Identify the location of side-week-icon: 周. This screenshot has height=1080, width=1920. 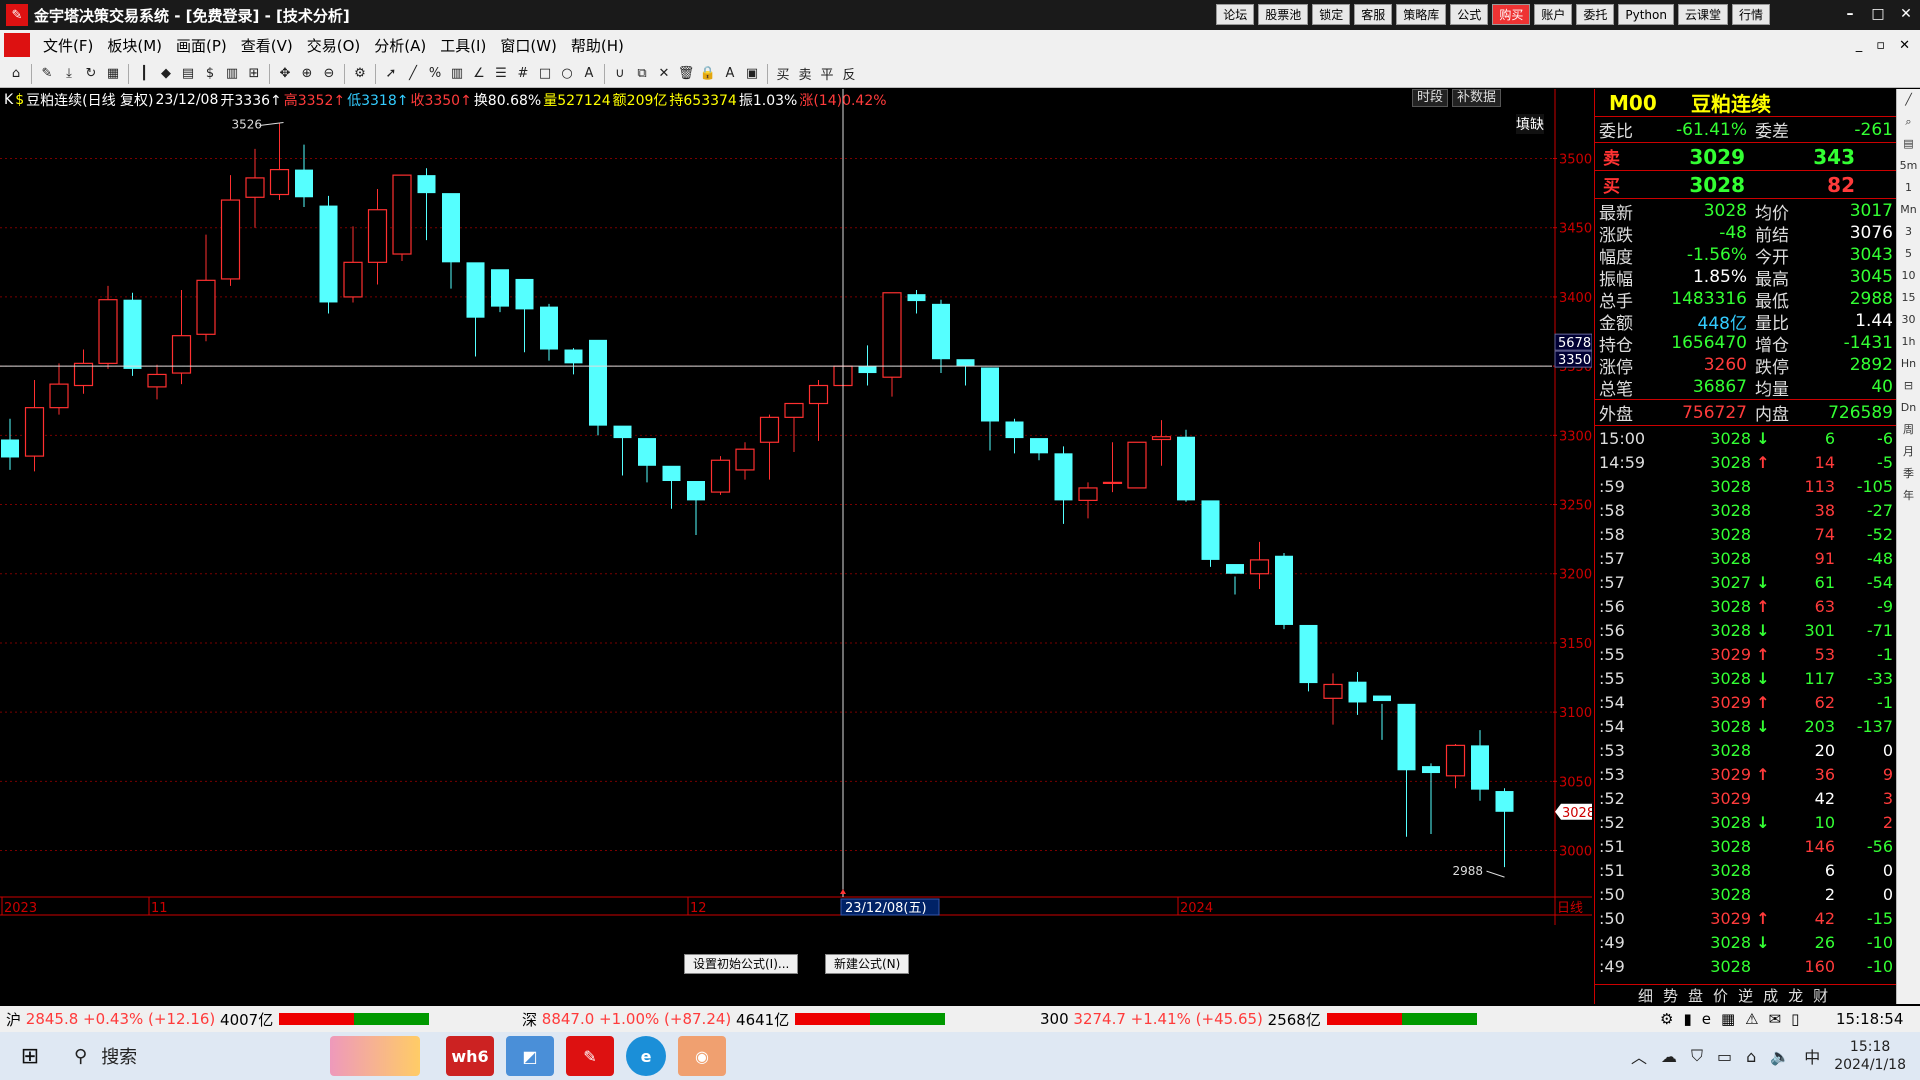
(1908, 430).